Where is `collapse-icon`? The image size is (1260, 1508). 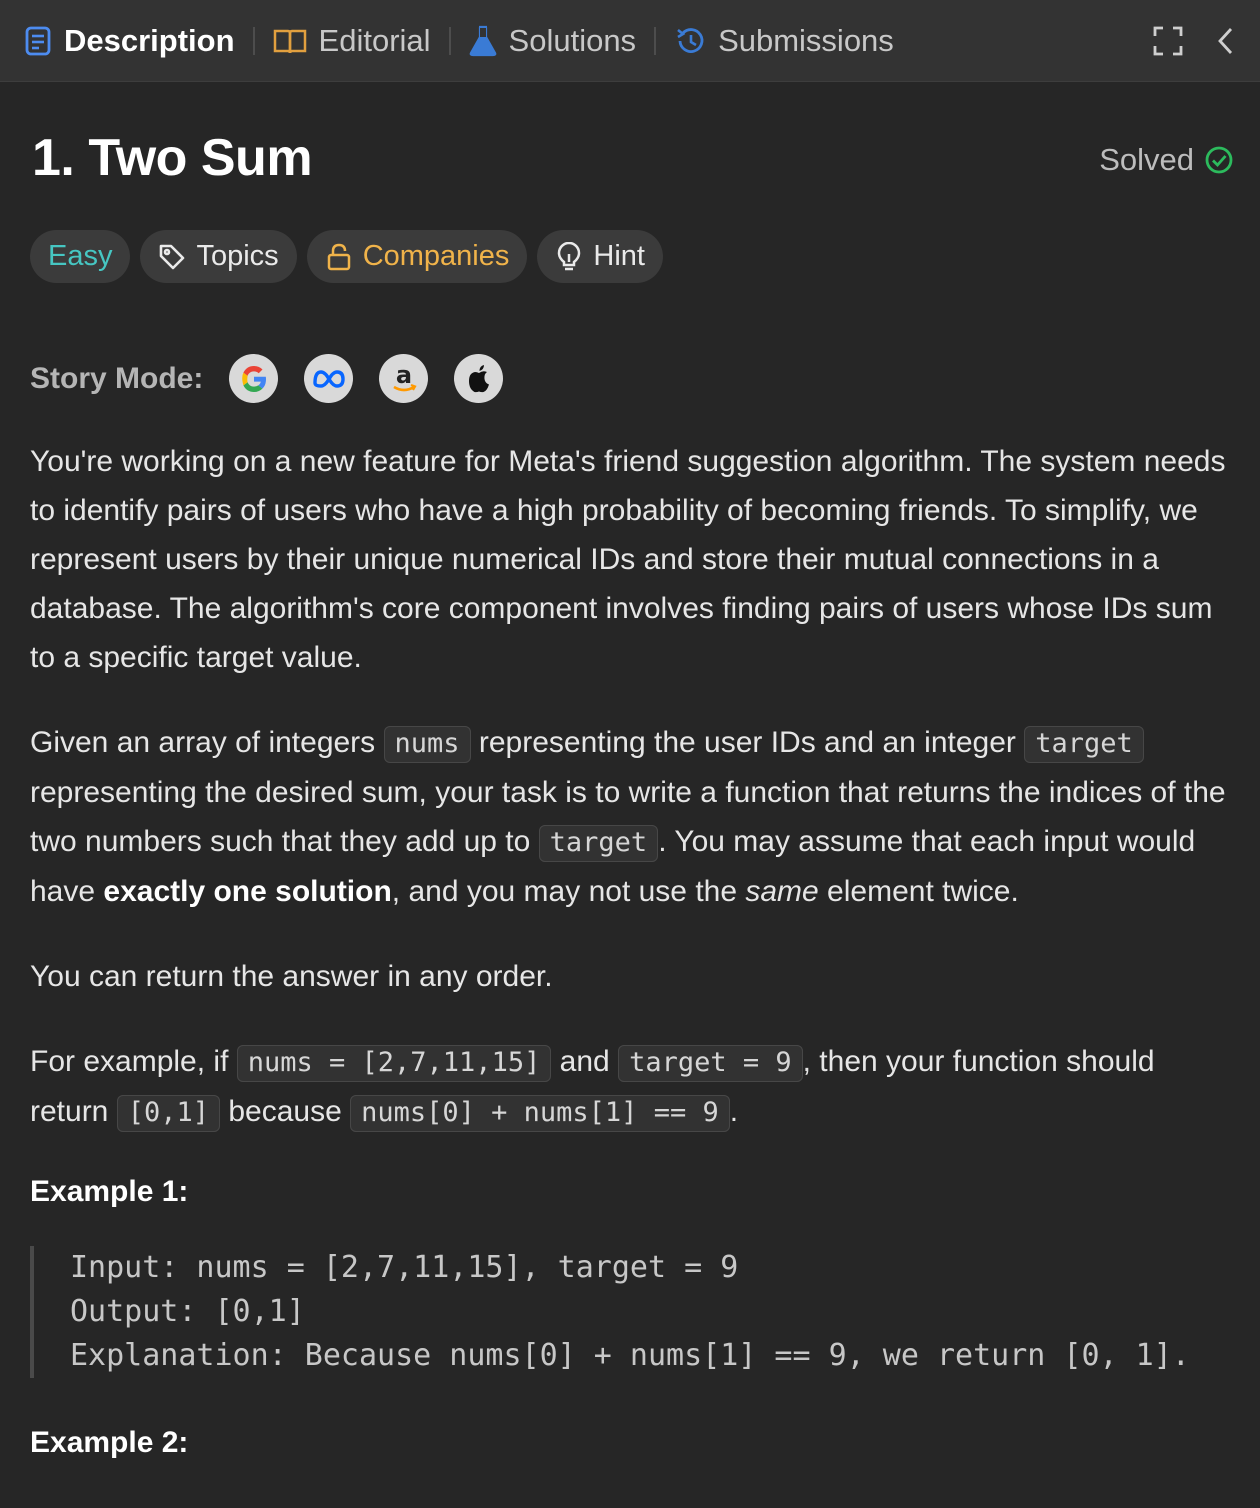 collapse-icon is located at coordinates (1226, 41).